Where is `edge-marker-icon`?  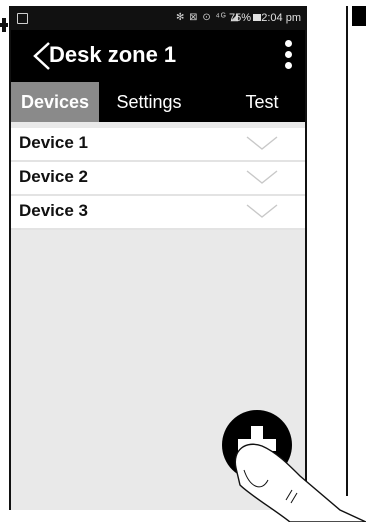
edge-marker-icon is located at coordinates (4, 25).